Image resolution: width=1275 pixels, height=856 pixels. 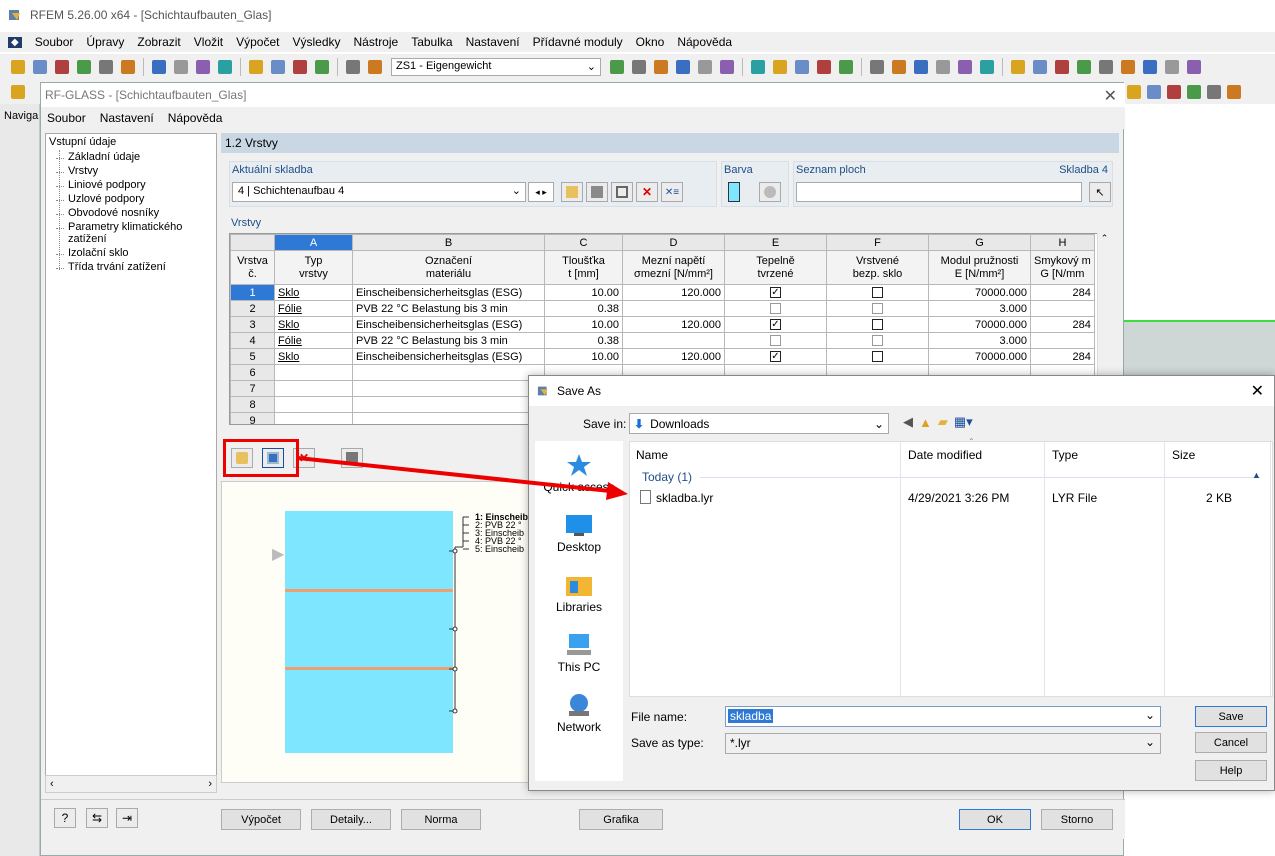 I want to click on scroll-left-icon: ‹, so click(x=52, y=784).